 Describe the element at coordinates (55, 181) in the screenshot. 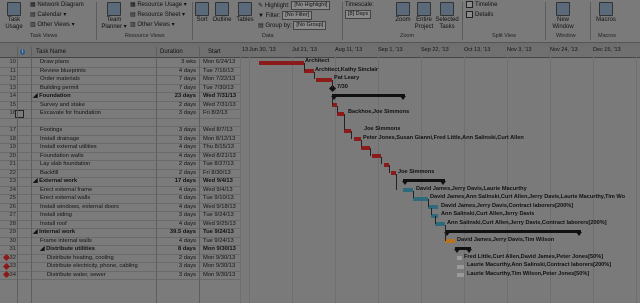

I see `task-name-cell: ◢ External work` at that location.